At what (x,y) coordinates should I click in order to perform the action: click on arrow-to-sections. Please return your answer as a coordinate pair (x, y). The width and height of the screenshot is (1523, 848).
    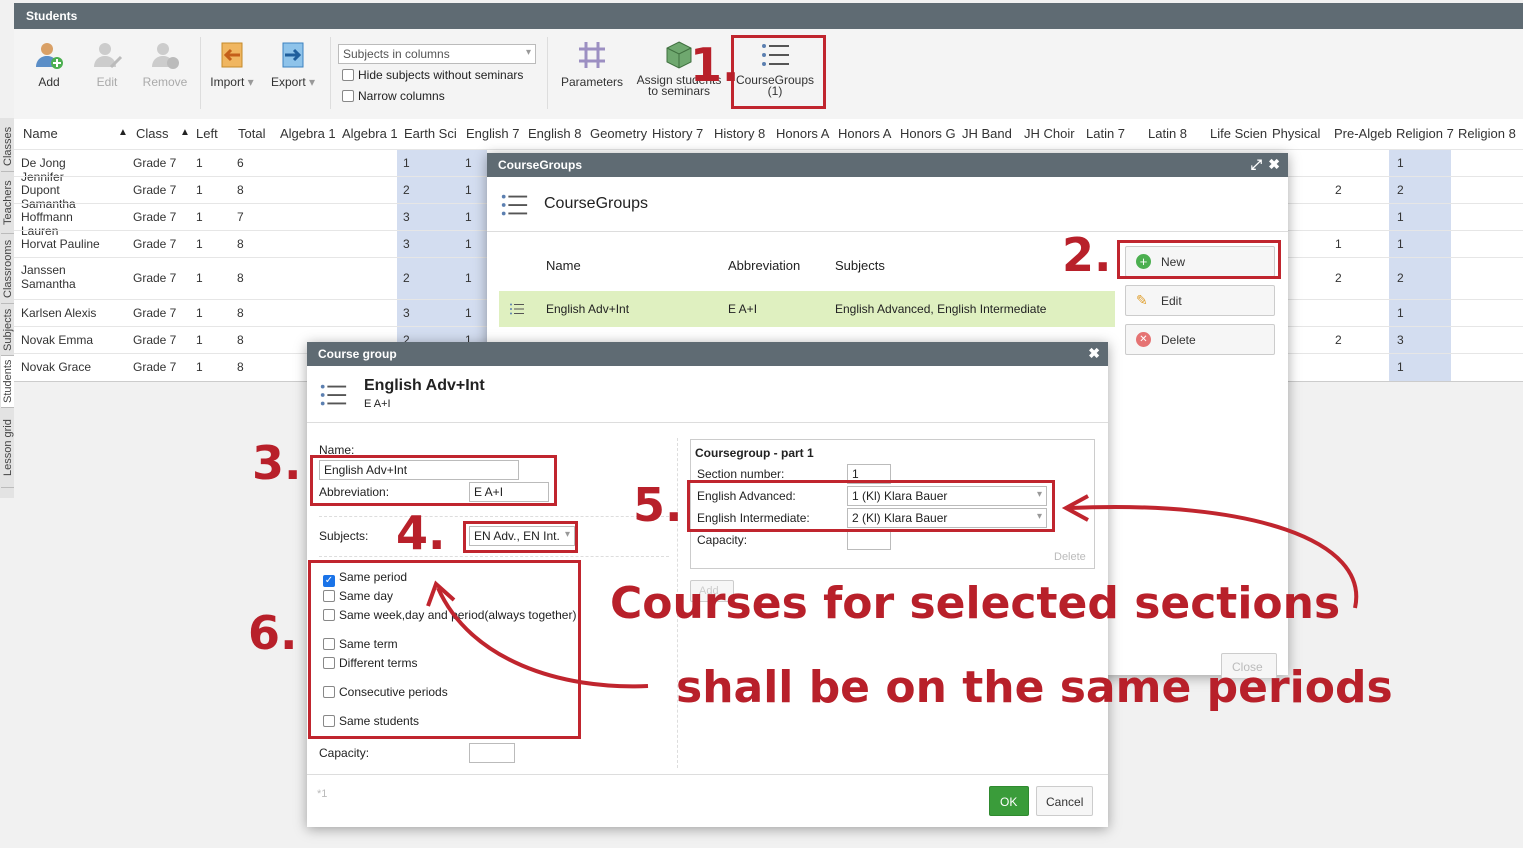
    Looking at the image, I should click on (1214, 557).